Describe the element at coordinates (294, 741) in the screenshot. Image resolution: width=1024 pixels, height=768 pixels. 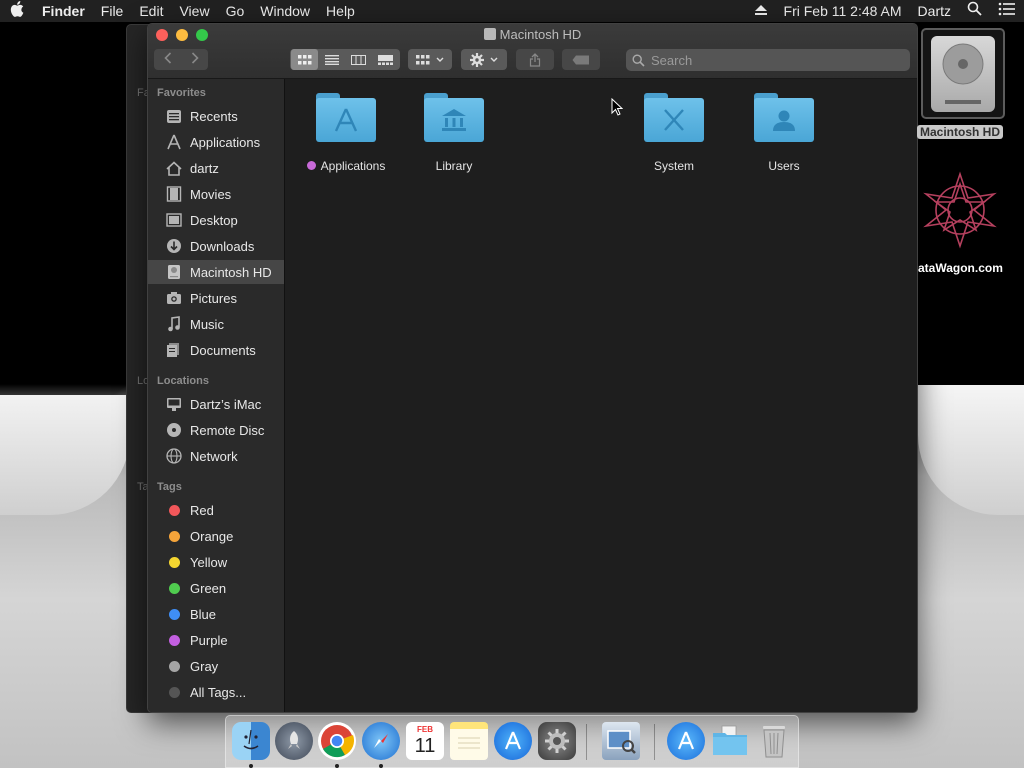
I see `dock-launchpad-icon` at that location.